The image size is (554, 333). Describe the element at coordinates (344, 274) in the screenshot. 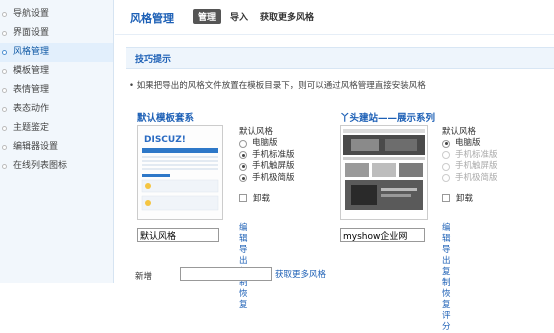

I see `new-style-row: 新增 获取更多风格` at that location.